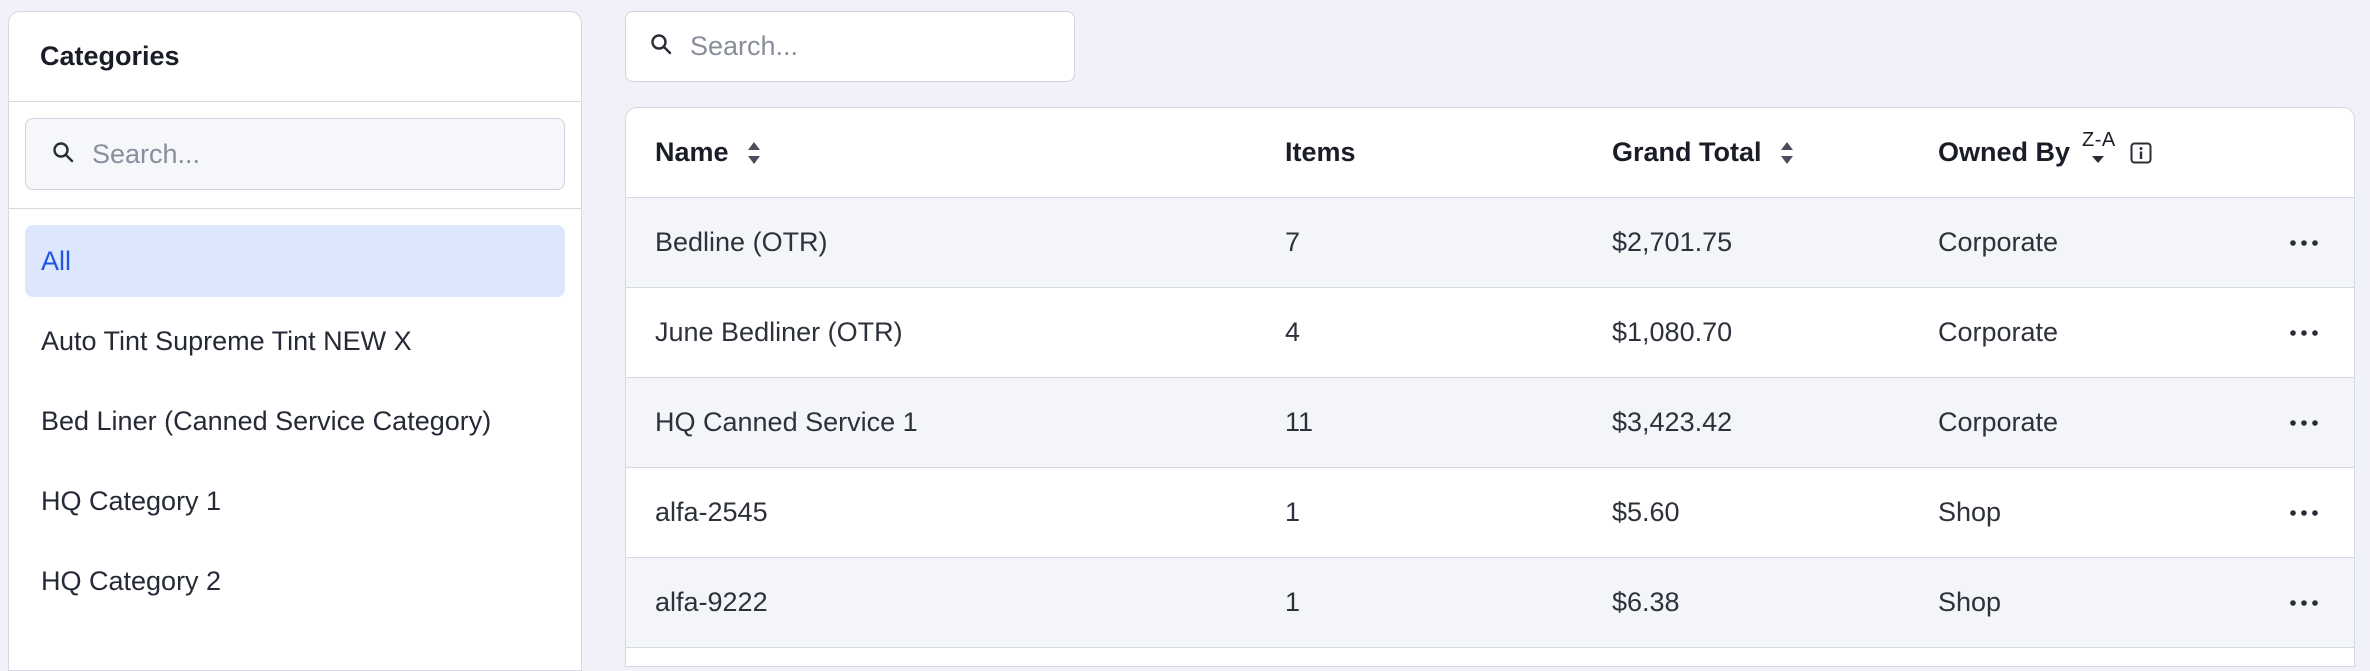  I want to click on cell-grand-total: $3,423.42, so click(1672, 422).